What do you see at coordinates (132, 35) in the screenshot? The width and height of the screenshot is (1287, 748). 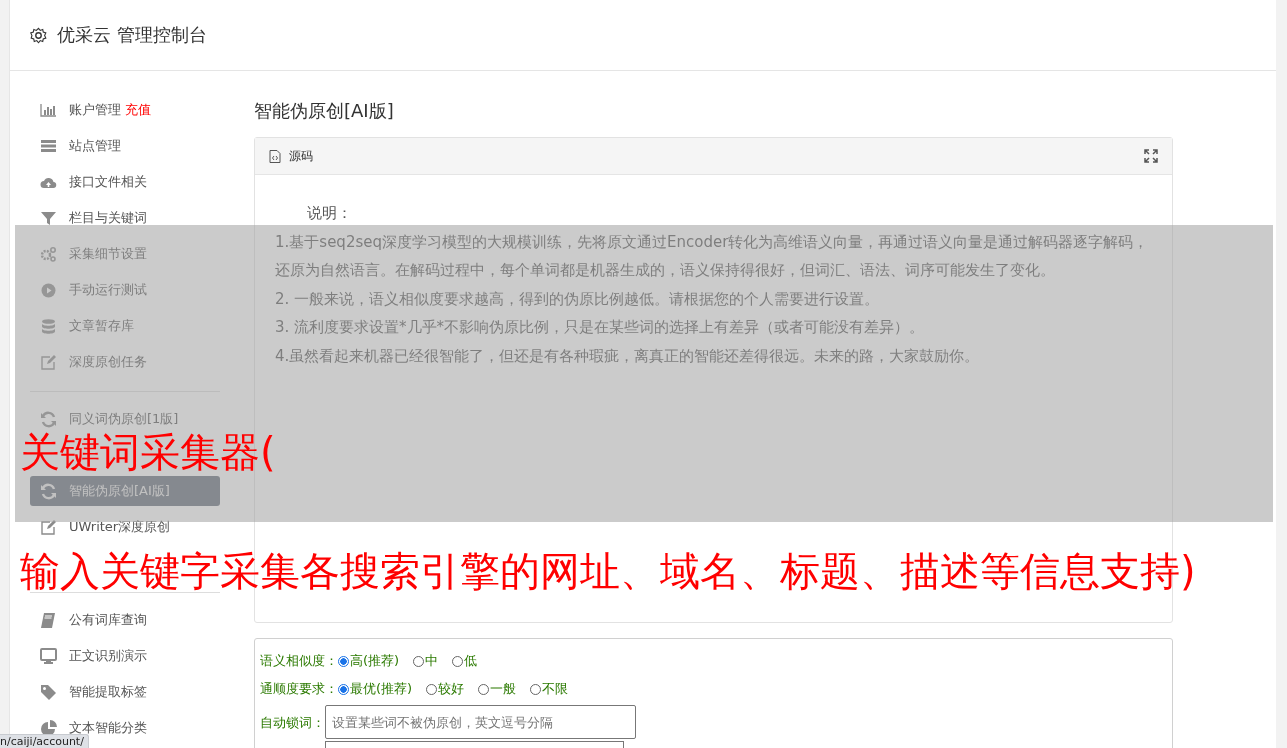 I see `app-title: 优采云 管理控制台` at bounding box center [132, 35].